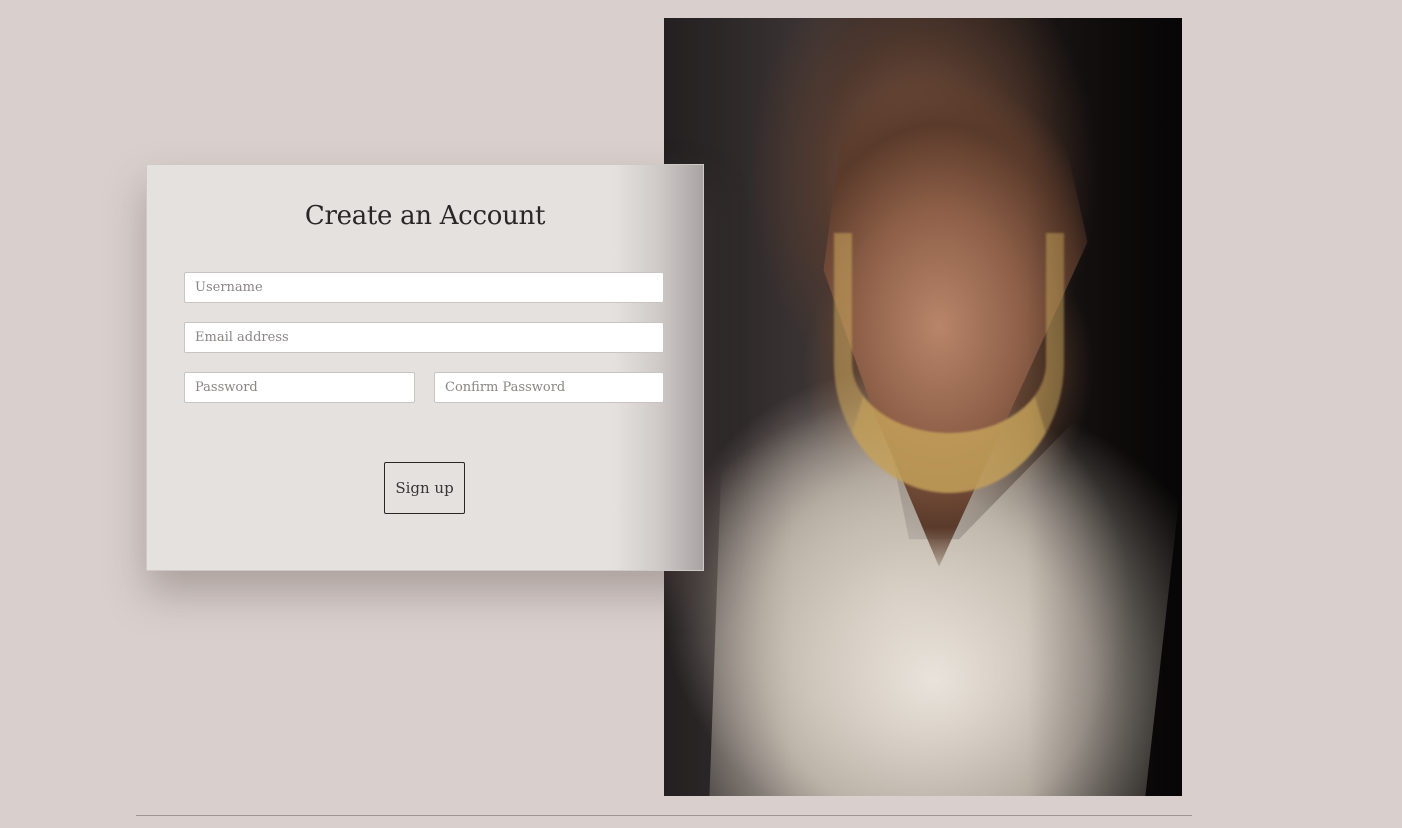  Describe the element at coordinates (425, 216) in the screenshot. I see `form-title: Create an Account` at that location.